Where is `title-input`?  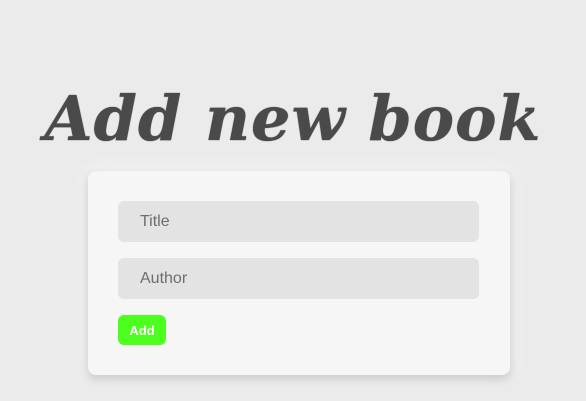
title-input is located at coordinates (298, 221).